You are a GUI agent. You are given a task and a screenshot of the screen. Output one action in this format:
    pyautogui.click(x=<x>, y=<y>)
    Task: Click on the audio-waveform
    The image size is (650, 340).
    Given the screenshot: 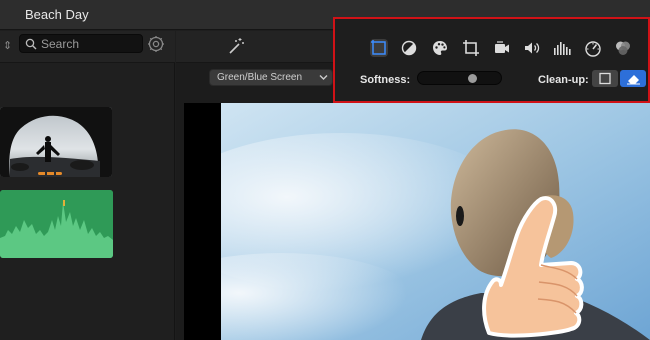 What is the action you would take?
    pyautogui.click(x=56, y=224)
    